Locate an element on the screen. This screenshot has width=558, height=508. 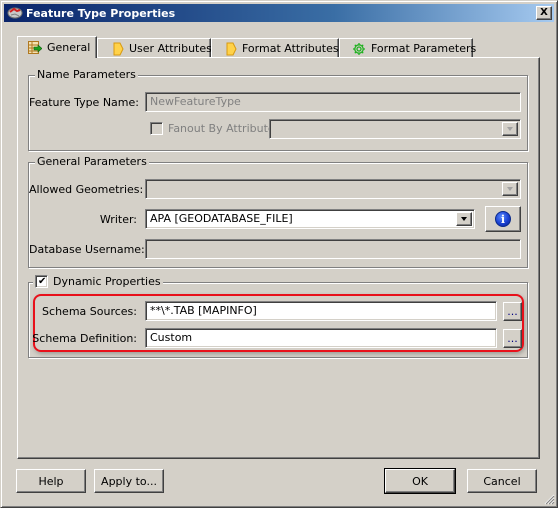
fanout-by-attribute-label: Fanout By Attribute is located at coordinates (221, 128).